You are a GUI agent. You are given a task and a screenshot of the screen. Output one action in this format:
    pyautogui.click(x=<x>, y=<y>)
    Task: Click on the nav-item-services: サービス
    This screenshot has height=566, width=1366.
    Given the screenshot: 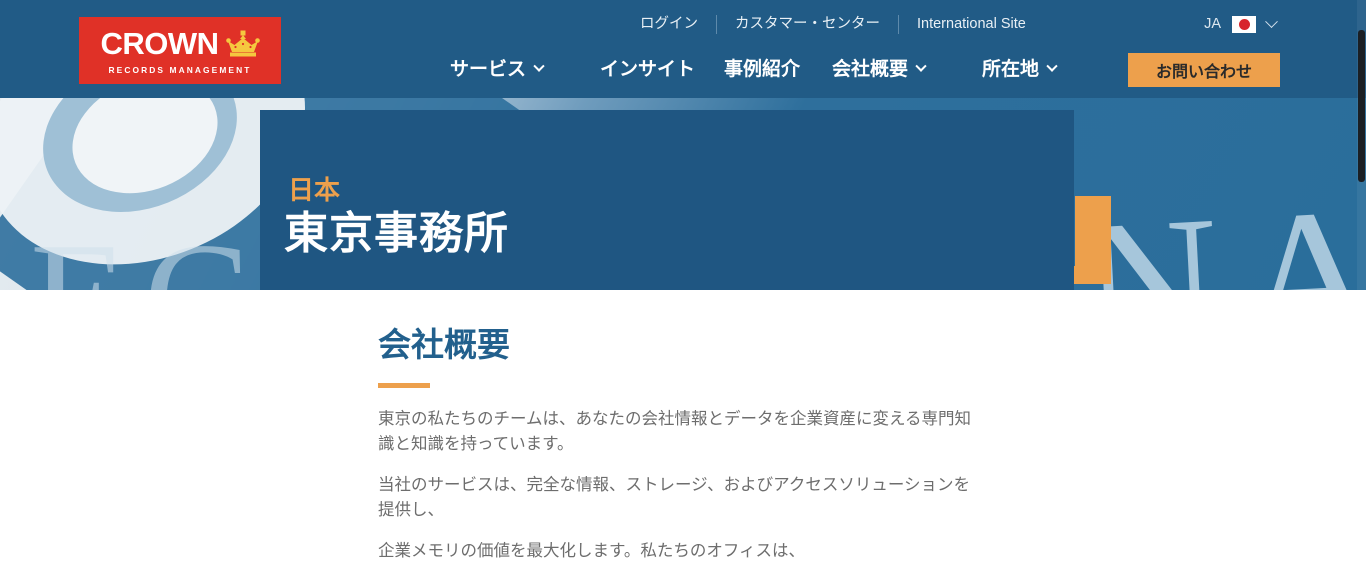 What is the action you would take?
    pyautogui.click(x=497, y=69)
    